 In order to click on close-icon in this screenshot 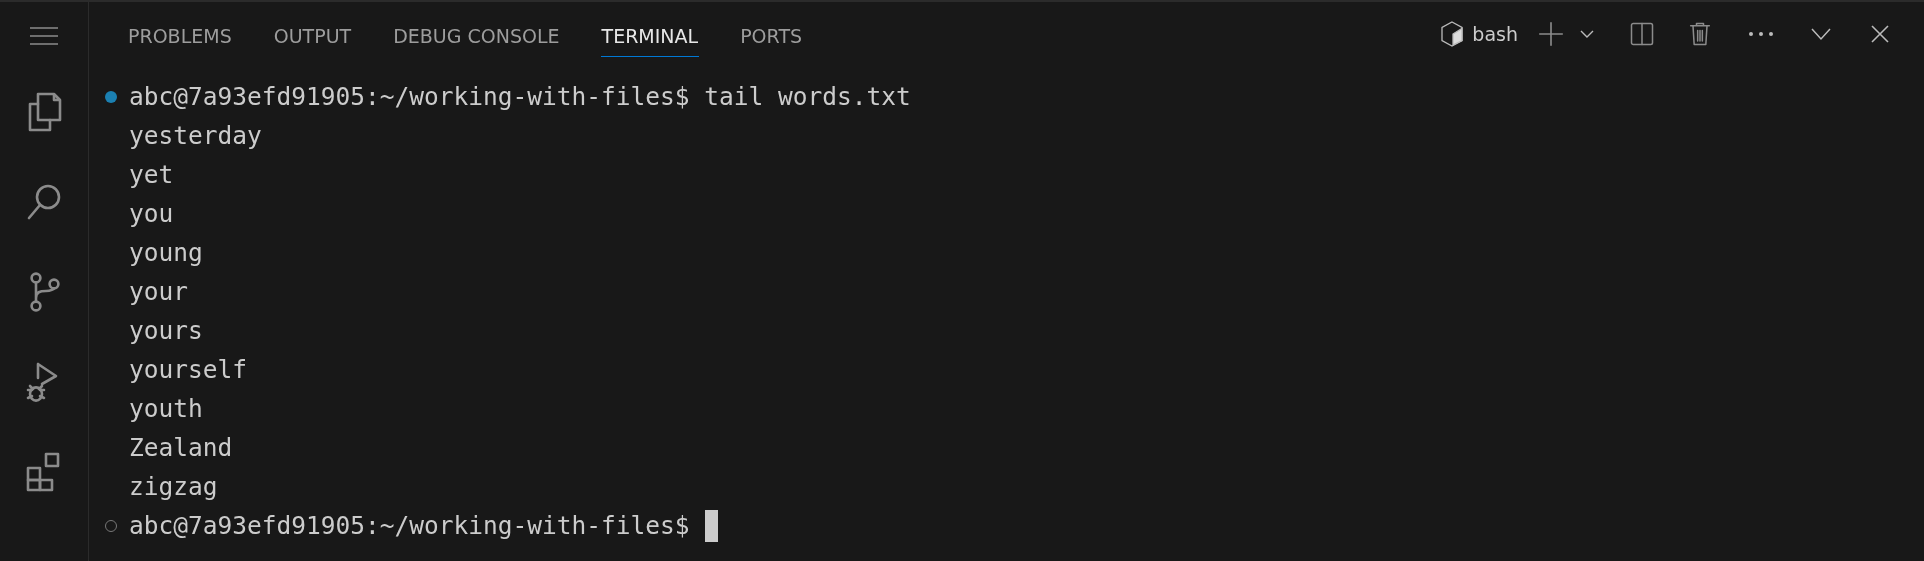, I will do `click(1880, 34)`.